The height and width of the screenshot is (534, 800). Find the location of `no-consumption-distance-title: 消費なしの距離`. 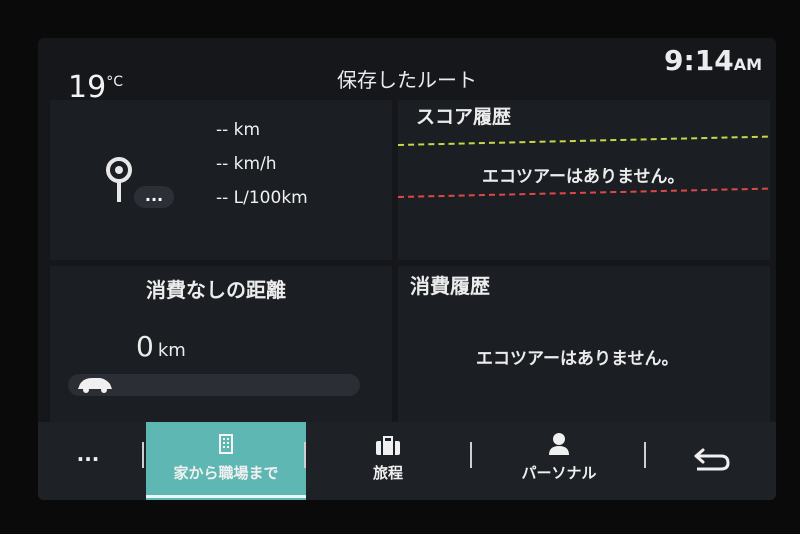

no-consumption-distance-title: 消費なしの距離 is located at coordinates (216, 290).